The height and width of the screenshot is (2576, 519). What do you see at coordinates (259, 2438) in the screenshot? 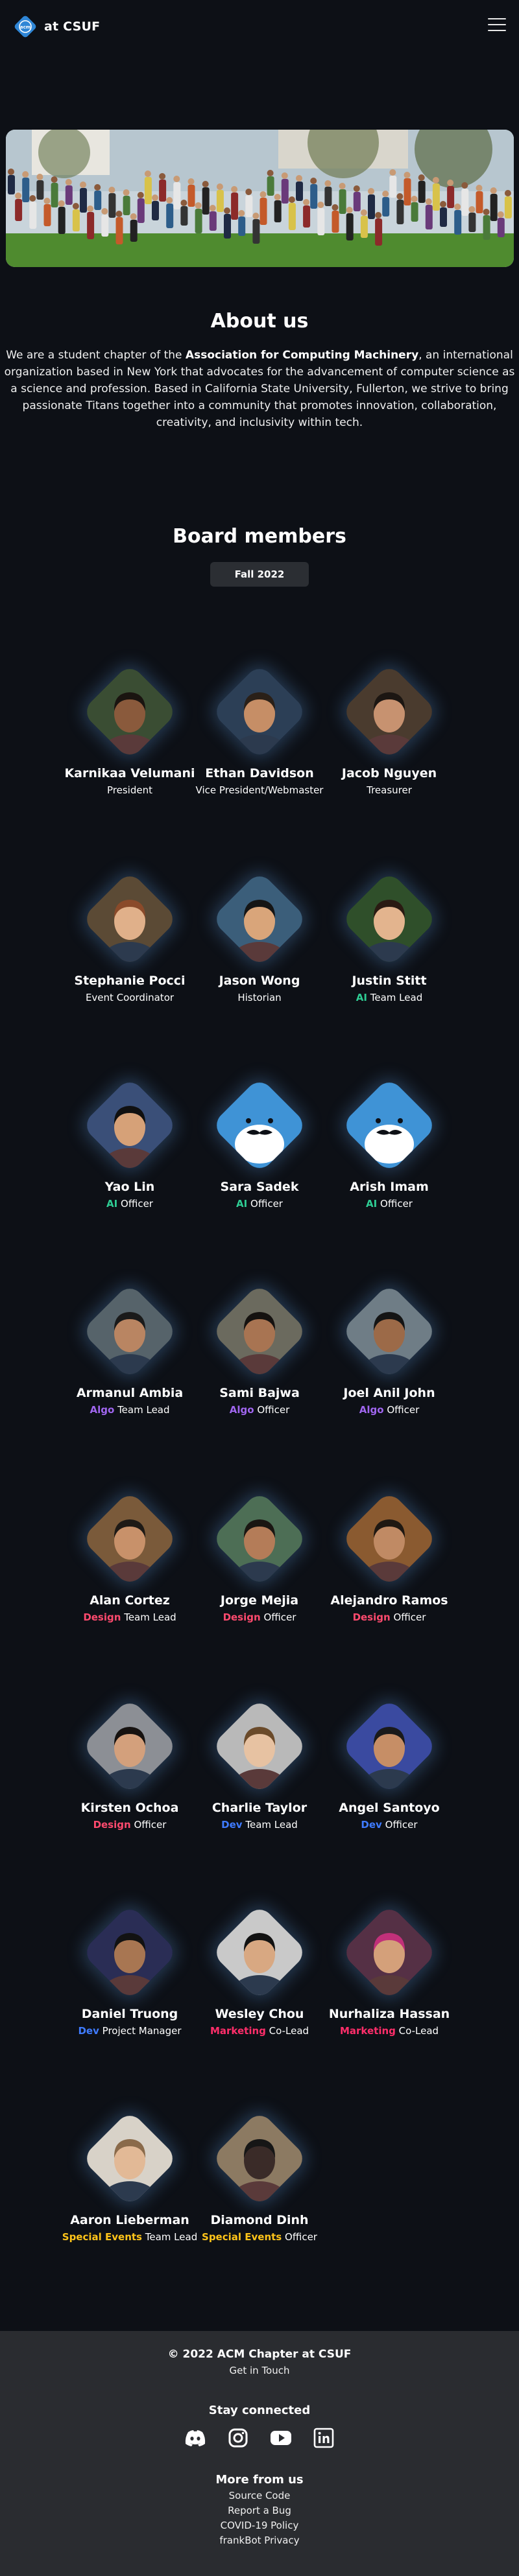
I see `social-links` at bounding box center [259, 2438].